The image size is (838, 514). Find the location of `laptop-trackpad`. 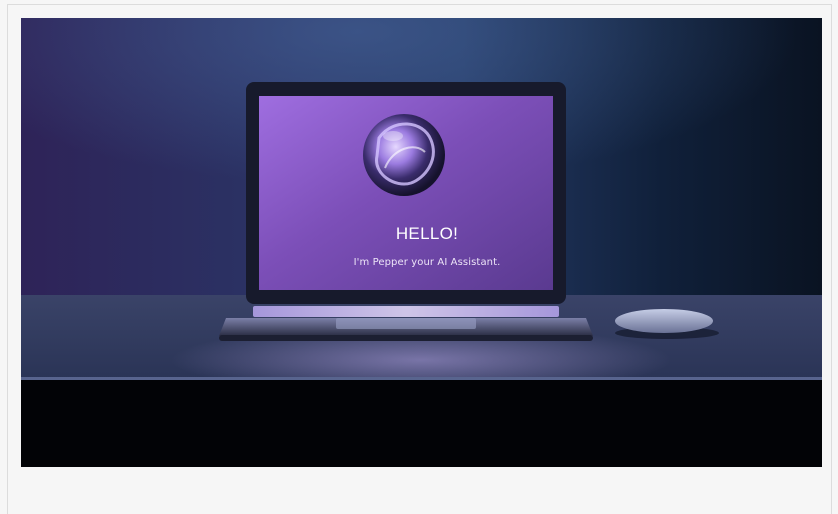

laptop-trackpad is located at coordinates (406, 323).